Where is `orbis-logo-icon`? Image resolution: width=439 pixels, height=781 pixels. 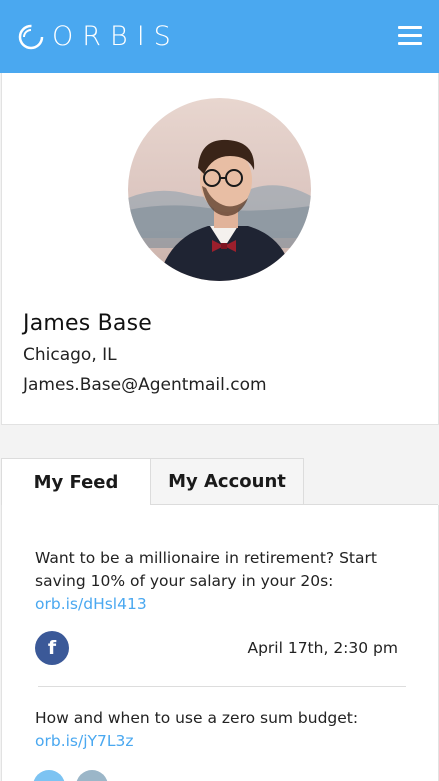
orbis-logo-icon is located at coordinates (31, 37).